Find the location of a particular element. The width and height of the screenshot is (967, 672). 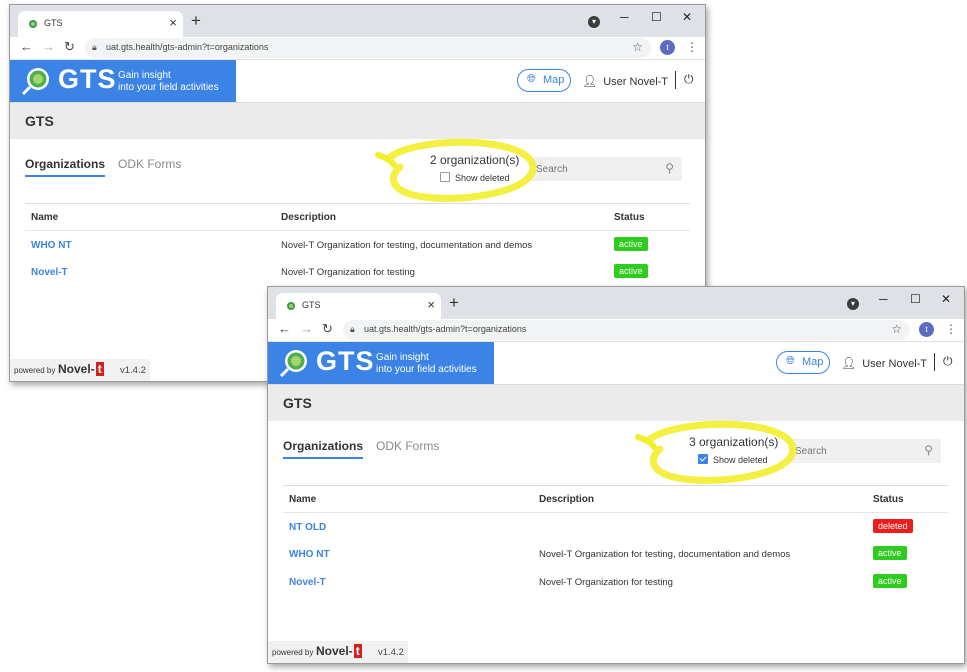

gts-logo-icon is located at coordinates (35, 82).